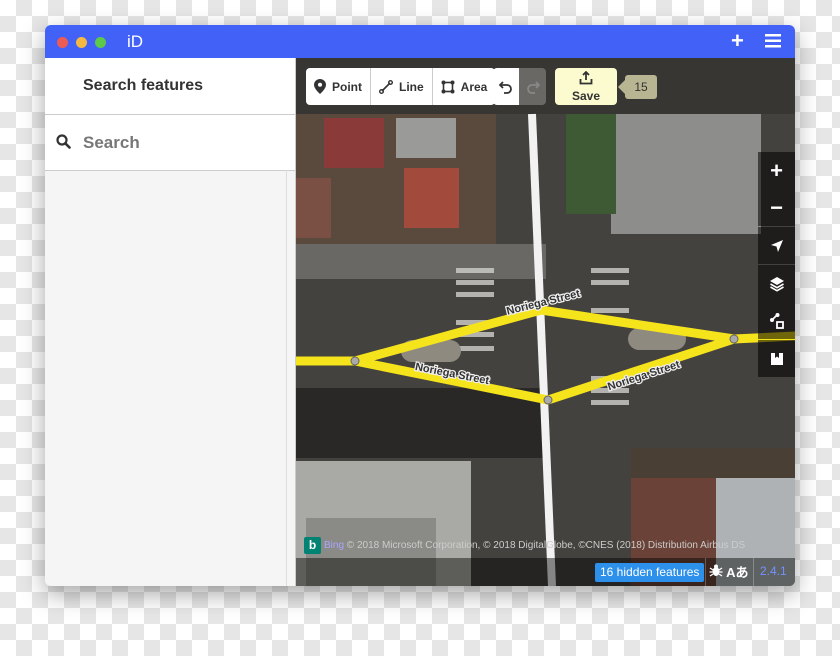  What do you see at coordinates (312, 545) in the screenshot?
I see `bing-logo-icon: b` at bounding box center [312, 545].